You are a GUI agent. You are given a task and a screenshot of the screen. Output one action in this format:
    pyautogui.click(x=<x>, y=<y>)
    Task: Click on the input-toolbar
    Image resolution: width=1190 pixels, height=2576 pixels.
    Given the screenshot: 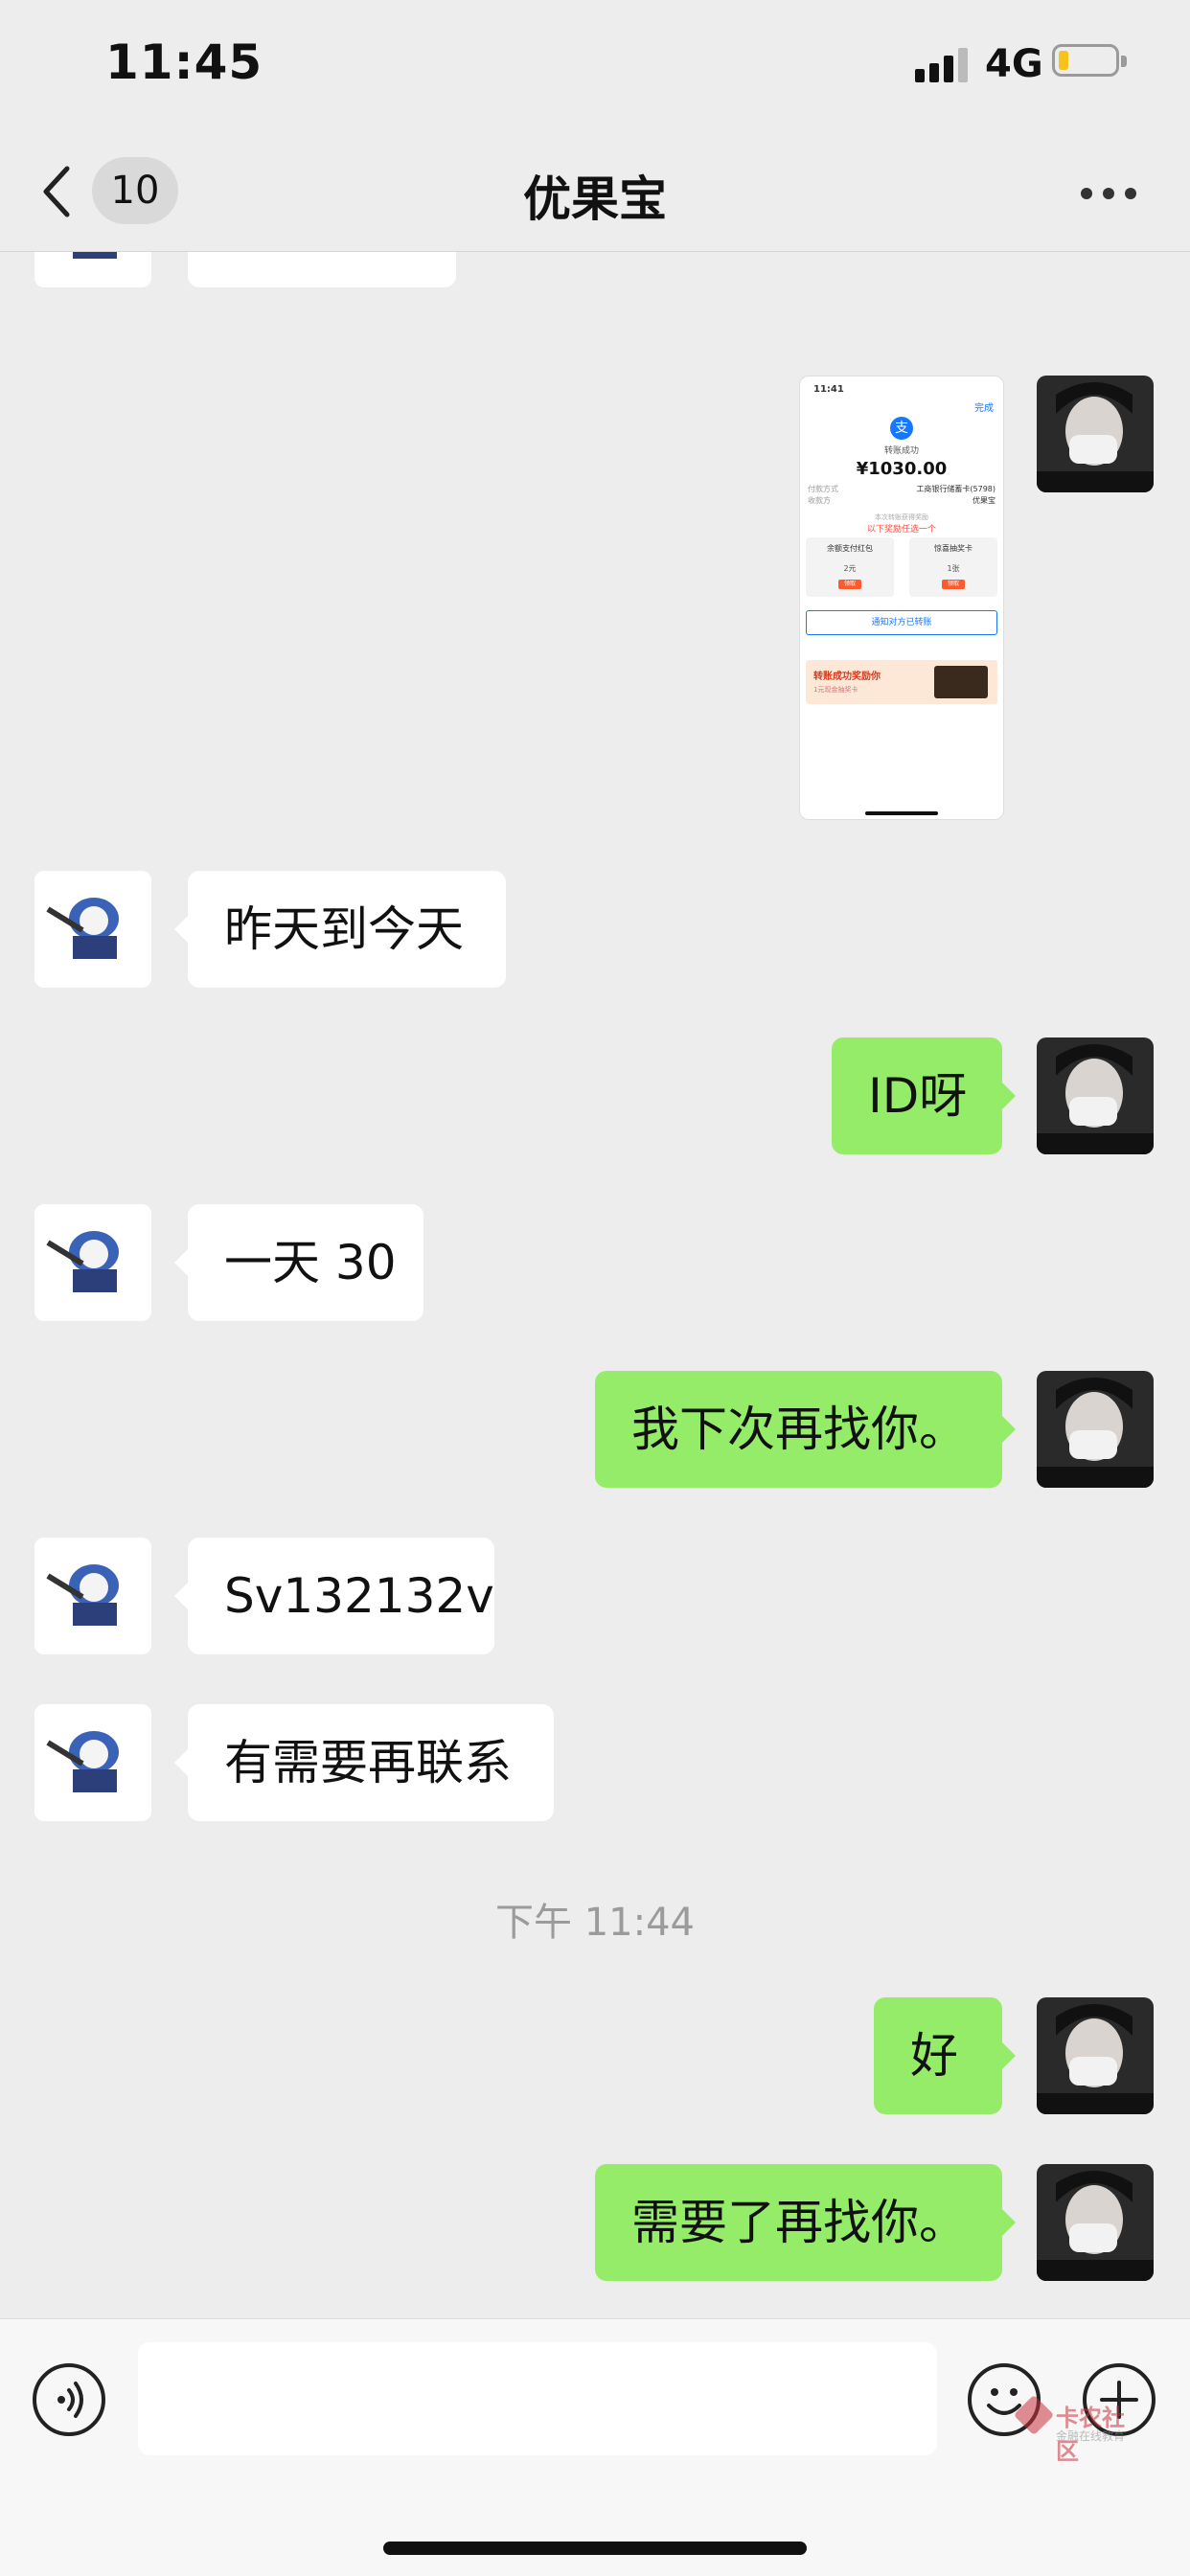 What is the action you would take?
    pyautogui.click(x=595, y=2447)
    